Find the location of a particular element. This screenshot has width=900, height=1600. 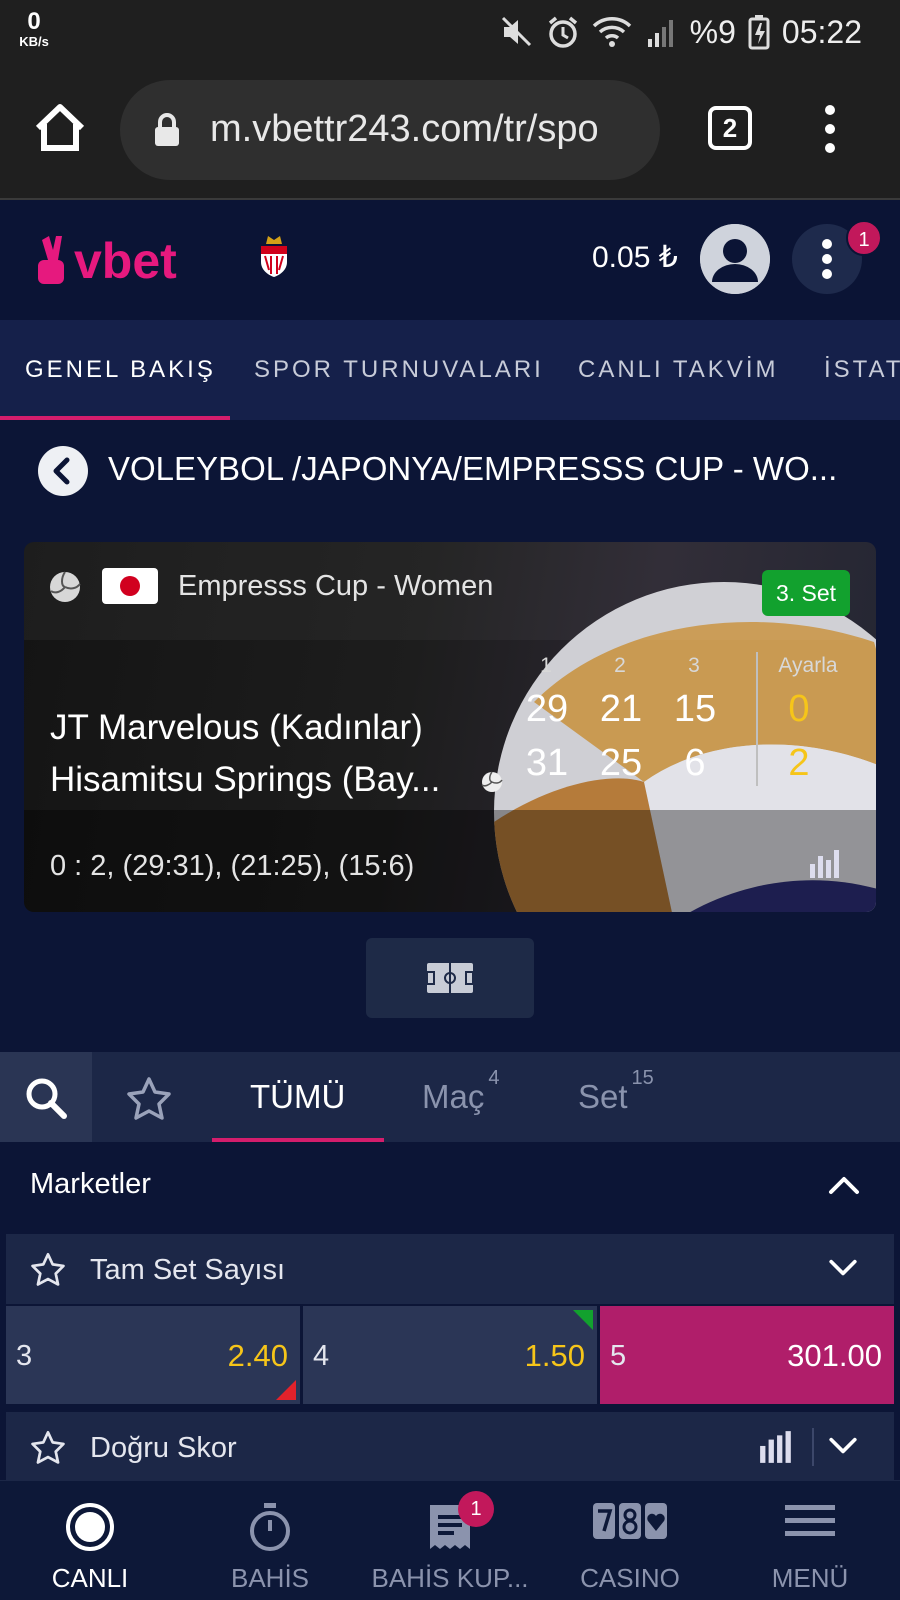

clock: 05:22 is located at coordinates (821, 31).